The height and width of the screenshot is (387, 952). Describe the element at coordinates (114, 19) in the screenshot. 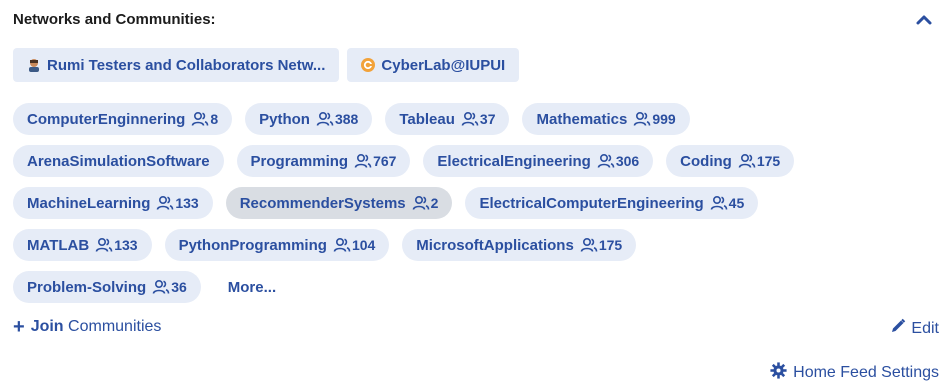

I see `section-title: Networks and Communities:` at that location.